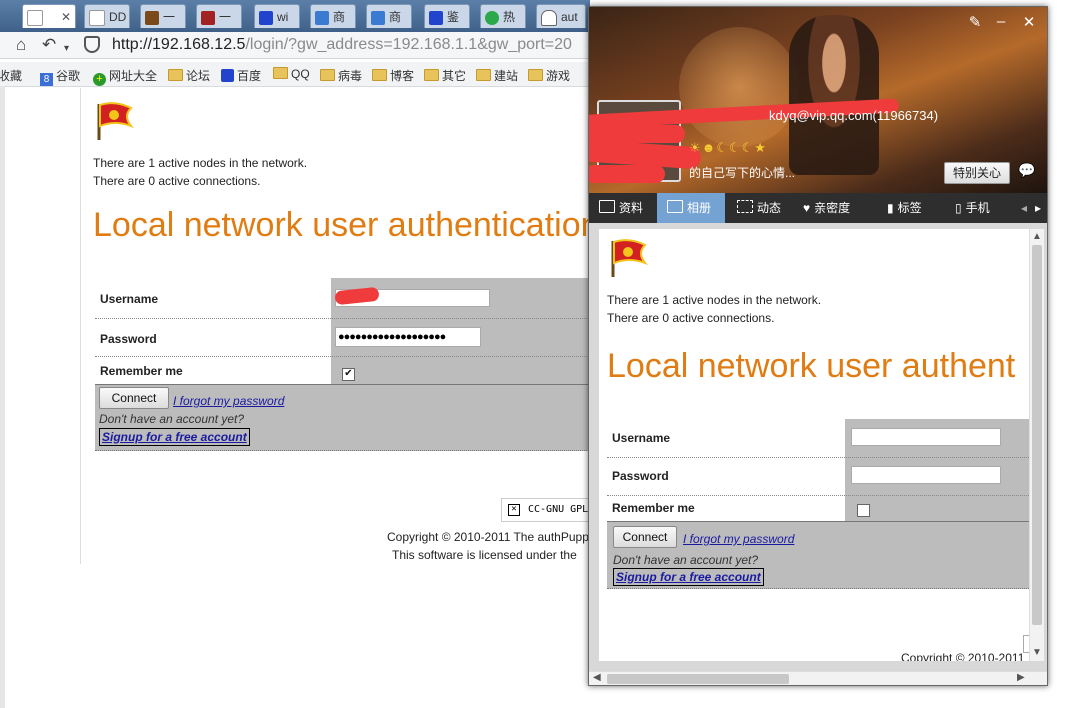 This screenshot has height=708, width=1070. Describe the element at coordinates (890, 208) in the screenshot. I see `bookmark-icon: ▮` at that location.